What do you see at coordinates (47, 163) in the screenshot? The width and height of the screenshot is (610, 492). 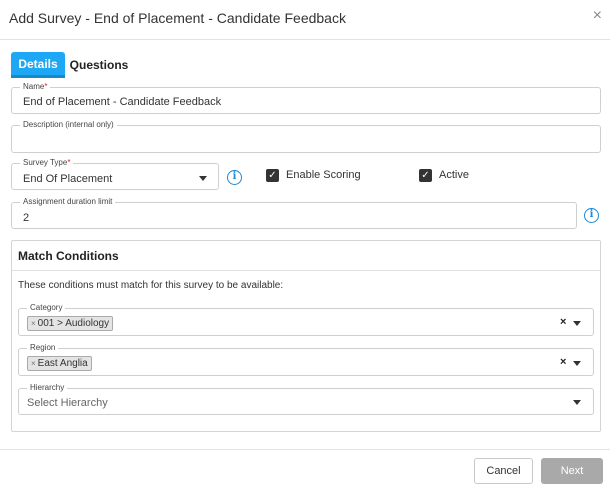 I see `survey-type-label: Survey Type*` at bounding box center [47, 163].